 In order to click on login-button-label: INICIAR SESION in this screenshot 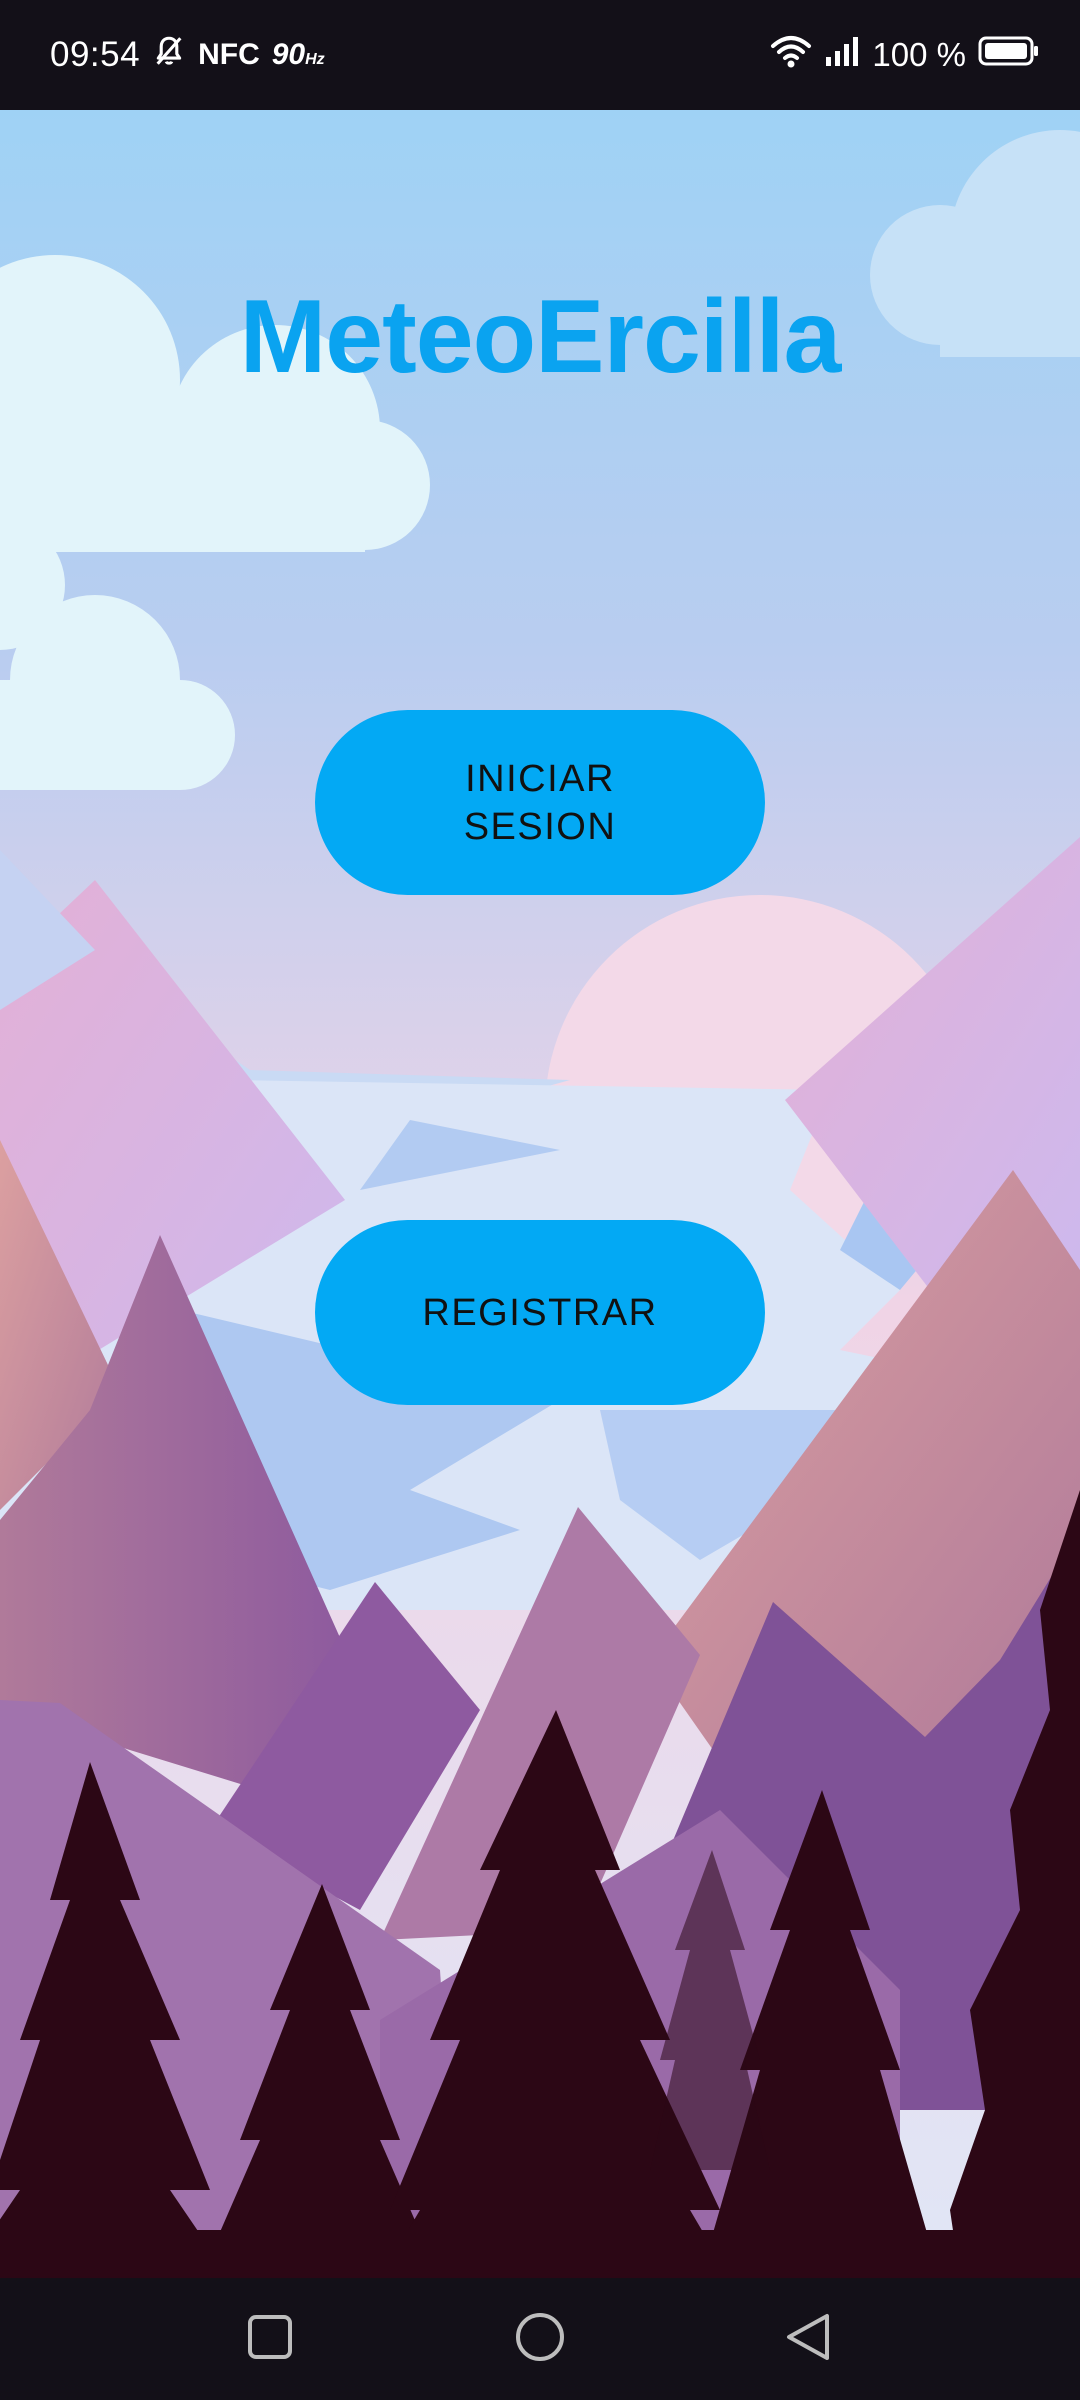, I will do `click(540, 802)`.